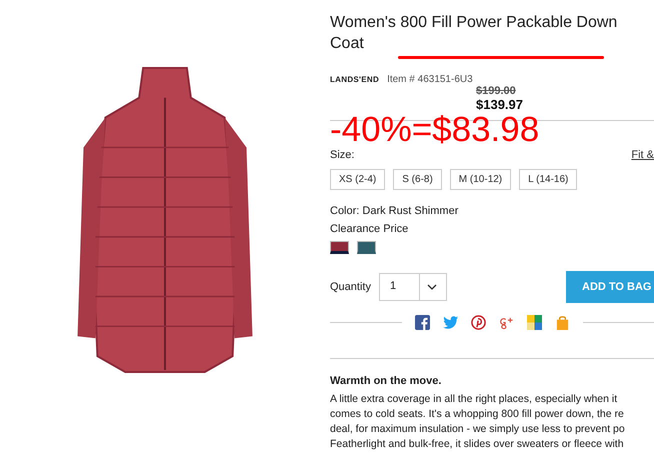 The width and height of the screenshot is (654, 475). I want to click on description-heading: Warmth on the move., so click(386, 381).